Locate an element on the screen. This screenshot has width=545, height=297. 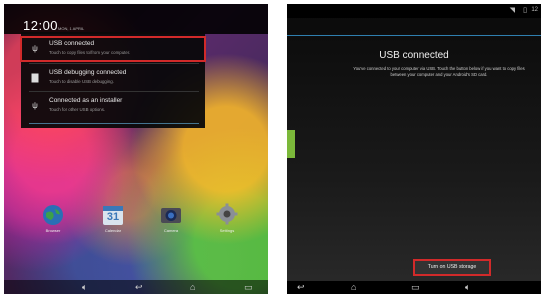
app-label-settings: Settings is located at coordinates (227, 230).